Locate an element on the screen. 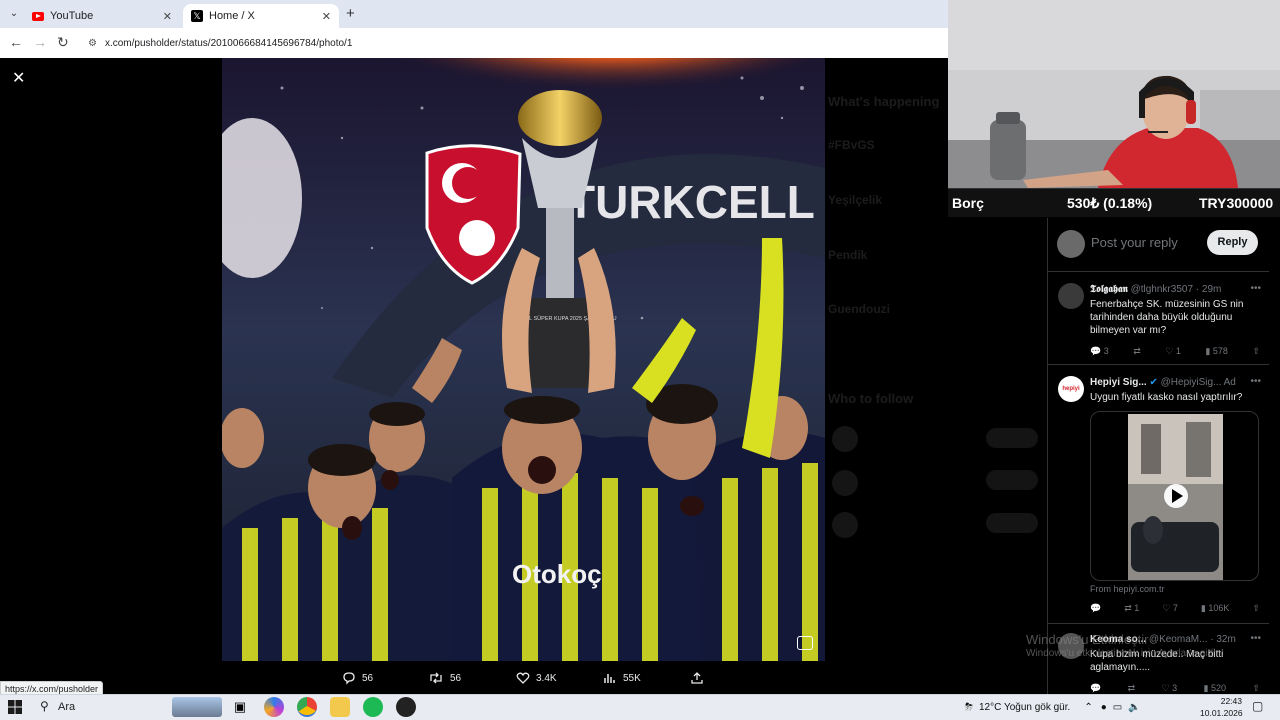 The image size is (1280, 720). repost-count: 56 is located at coordinates (456, 678).